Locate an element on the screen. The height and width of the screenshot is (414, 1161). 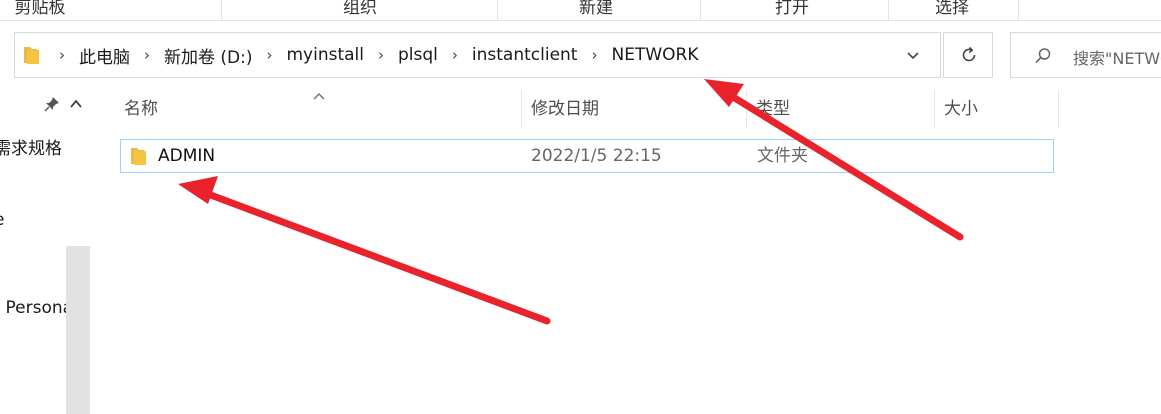
search-input: 搜索"NETWORK" is located at coordinates (1117, 57).